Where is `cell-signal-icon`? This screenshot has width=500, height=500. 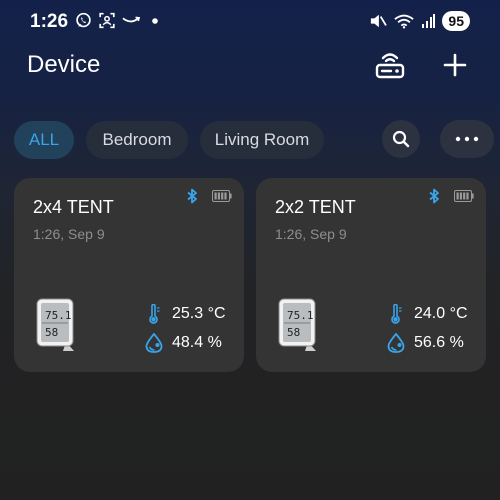 cell-signal-icon is located at coordinates (429, 21).